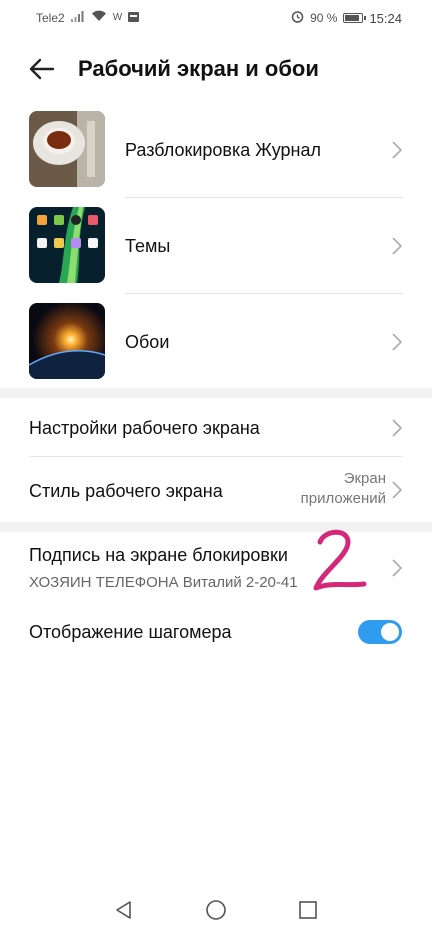  Describe the element at coordinates (385, 18) in the screenshot. I see `clock: 15:24` at that location.